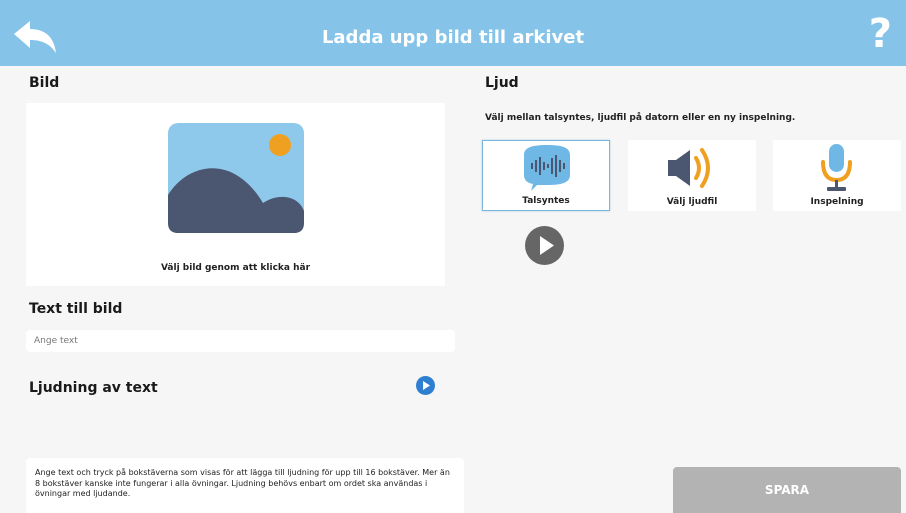 Image resolution: width=906 pixels, height=513 pixels. What do you see at coordinates (93, 388) in the screenshot?
I see `sound-text-section-label: Ljudning av text` at bounding box center [93, 388].